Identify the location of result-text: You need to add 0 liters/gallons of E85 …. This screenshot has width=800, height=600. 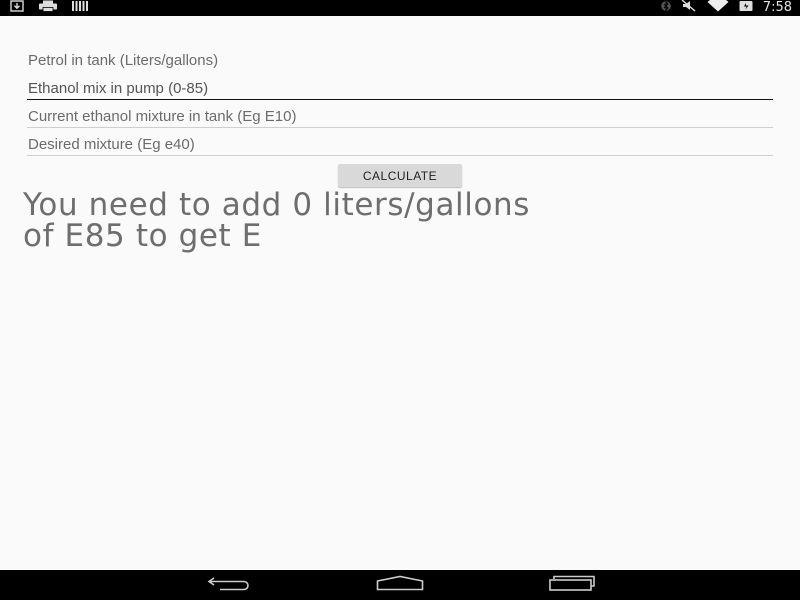
(403, 221).